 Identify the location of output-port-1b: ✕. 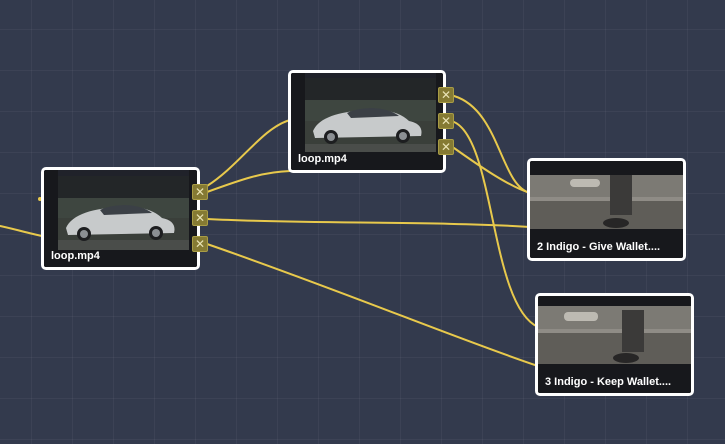
(200, 218).